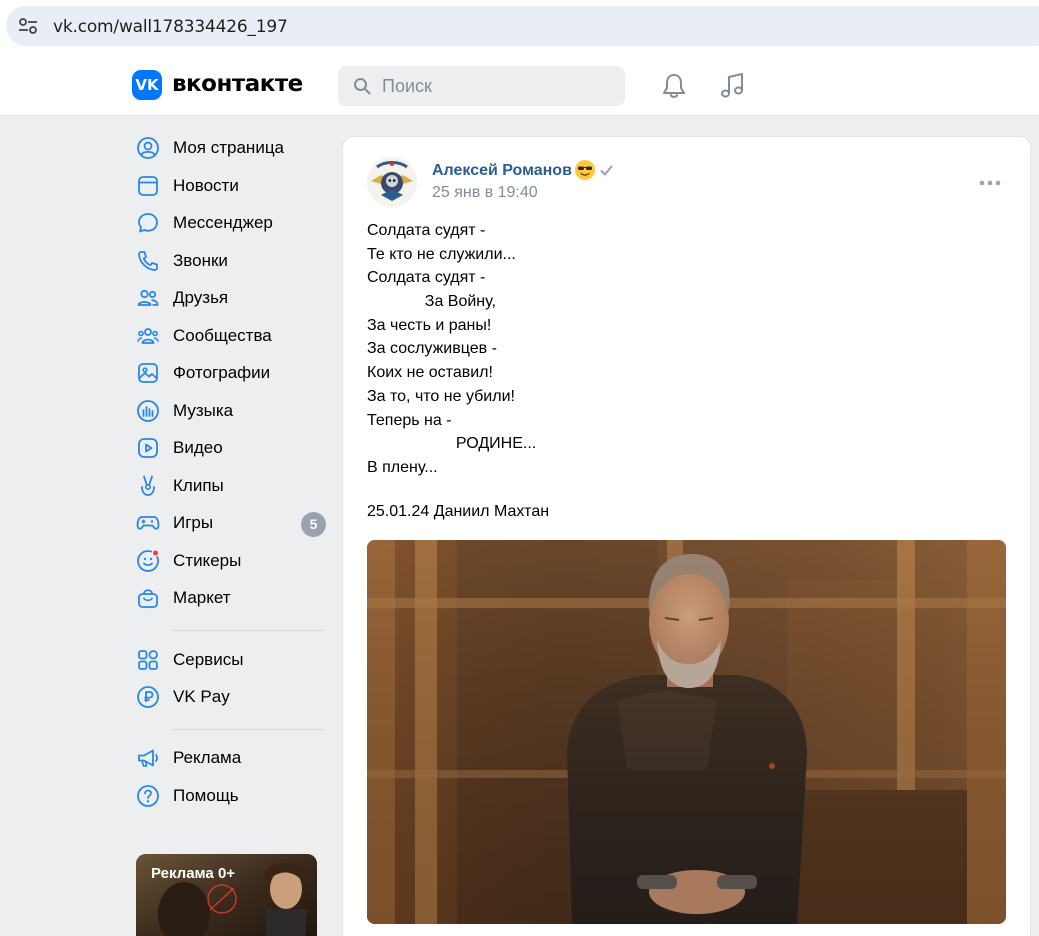 This screenshot has width=1039, height=936. I want to click on gamepad-icon, so click(148, 523).